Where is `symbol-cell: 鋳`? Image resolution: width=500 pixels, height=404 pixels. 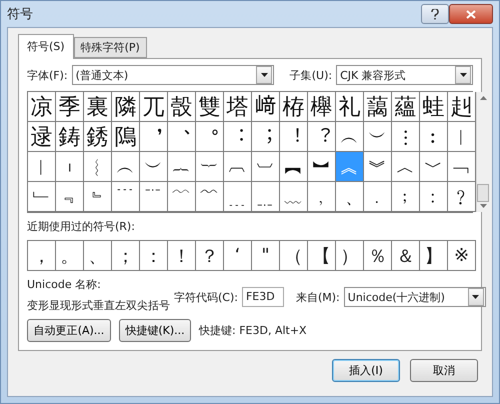
symbol-cell: 鋳 is located at coordinates (70, 137).